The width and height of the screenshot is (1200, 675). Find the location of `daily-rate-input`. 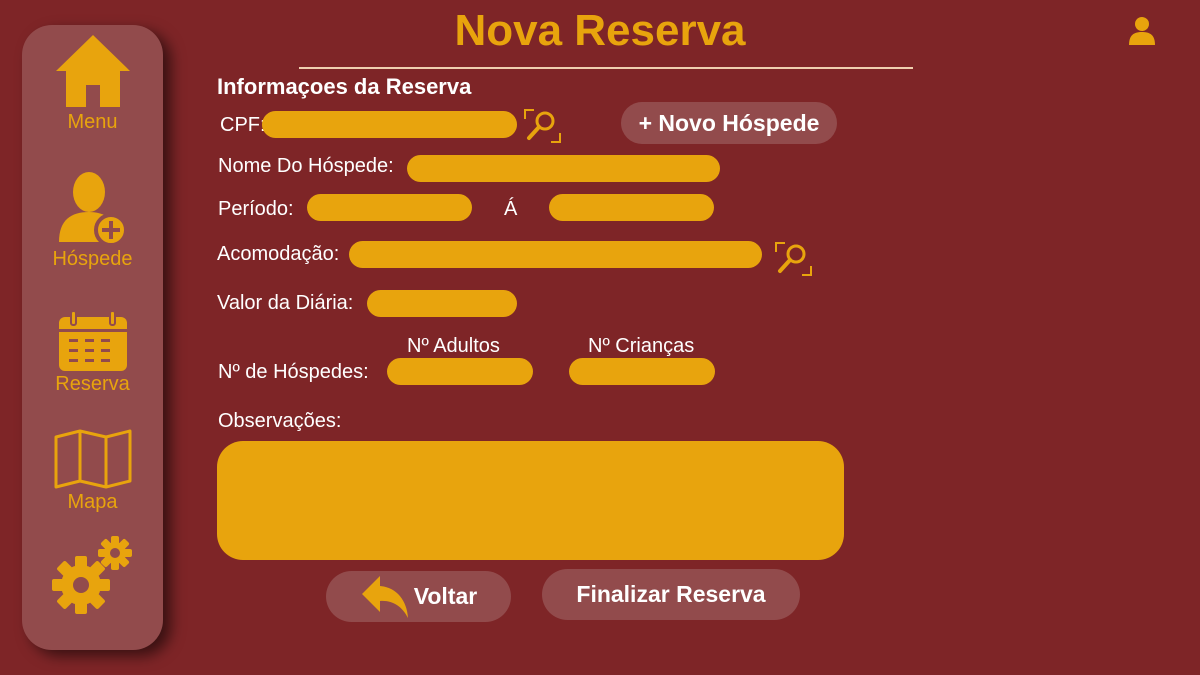

daily-rate-input is located at coordinates (442, 303).